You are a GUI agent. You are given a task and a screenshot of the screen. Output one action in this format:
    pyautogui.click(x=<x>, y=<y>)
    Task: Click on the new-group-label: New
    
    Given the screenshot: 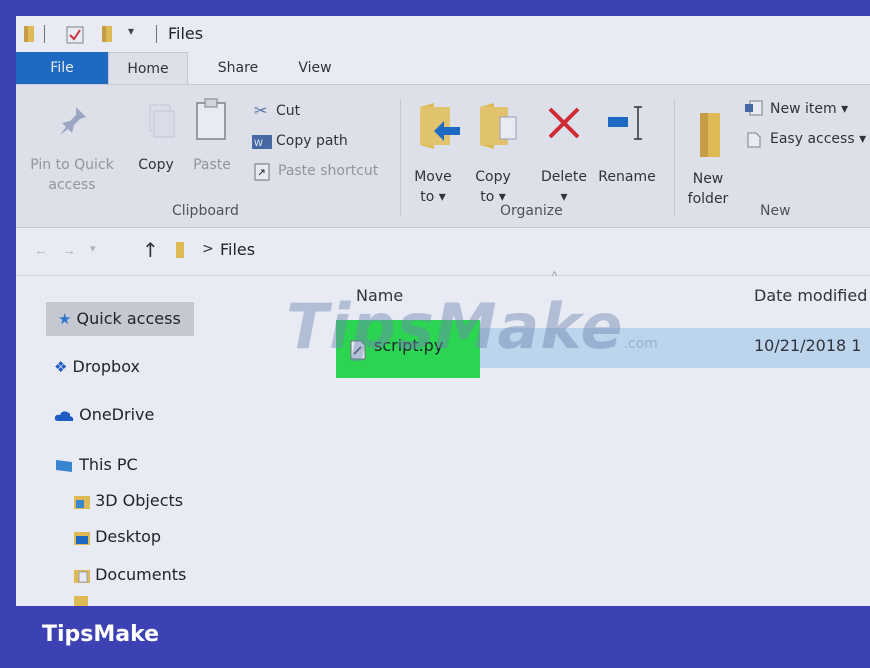 What is the action you would take?
    pyautogui.click(x=775, y=211)
    